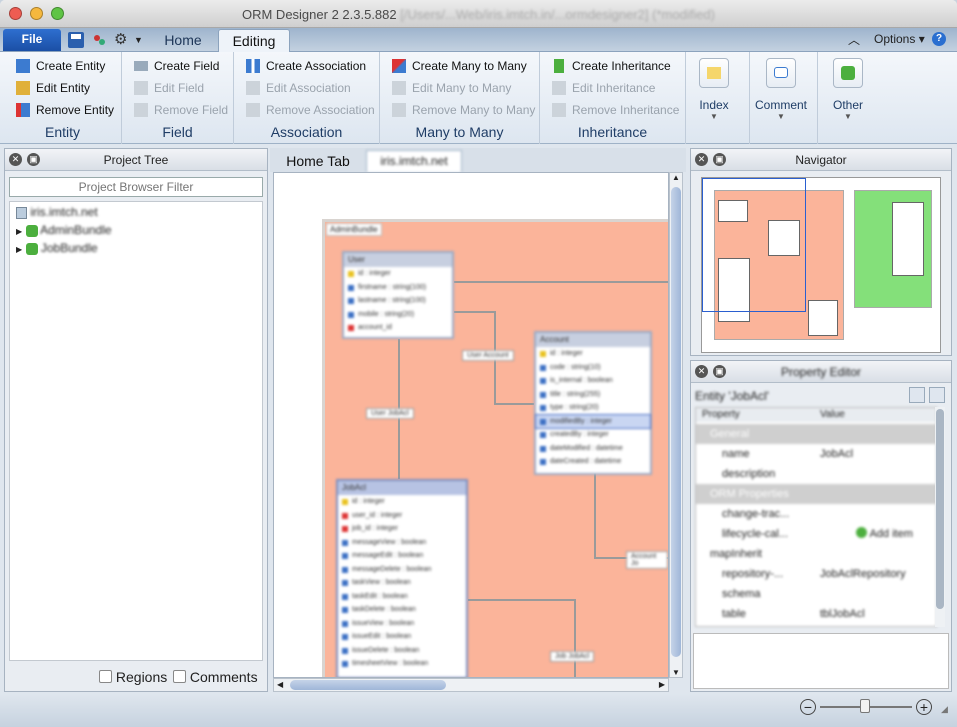  Describe the element at coordinates (402, 664) in the screenshot. I see `entity-field: timesheetView : boolean` at that location.